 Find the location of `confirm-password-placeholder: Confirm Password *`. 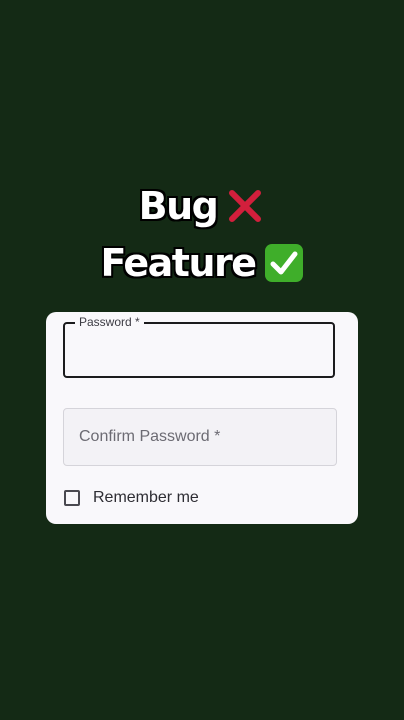

confirm-password-placeholder: Confirm Password * is located at coordinates (150, 436).